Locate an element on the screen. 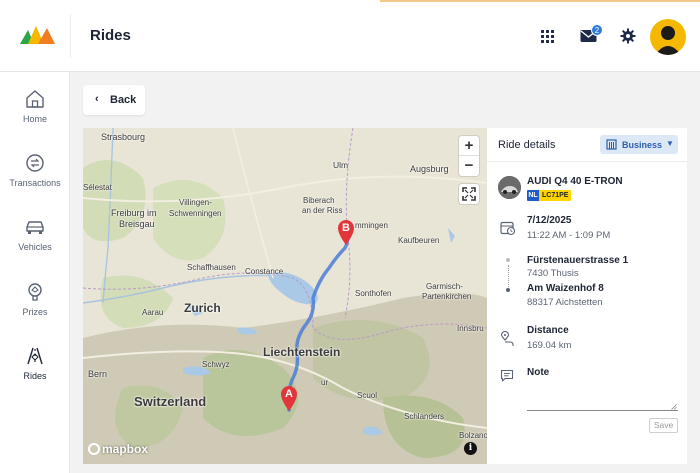 This screenshot has height=473, width=700. fullscreen-icon is located at coordinates (469, 194).